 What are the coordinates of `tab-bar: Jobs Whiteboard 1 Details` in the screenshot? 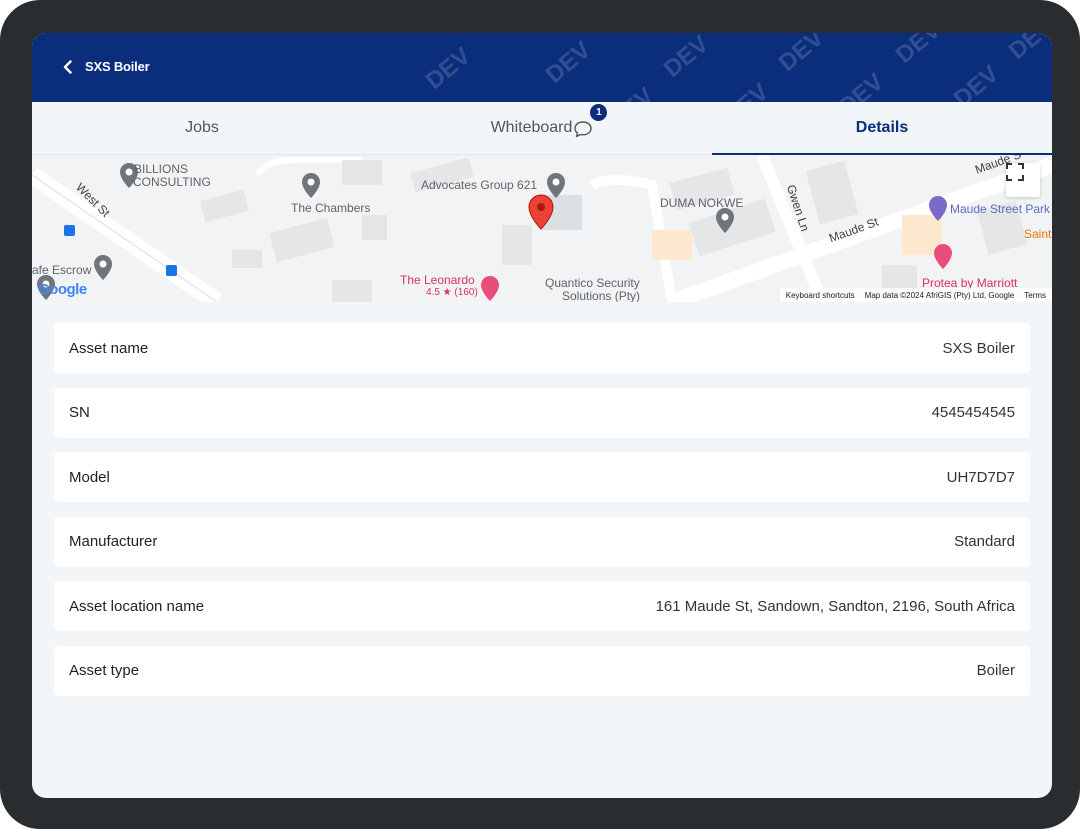 It's located at (542, 128).